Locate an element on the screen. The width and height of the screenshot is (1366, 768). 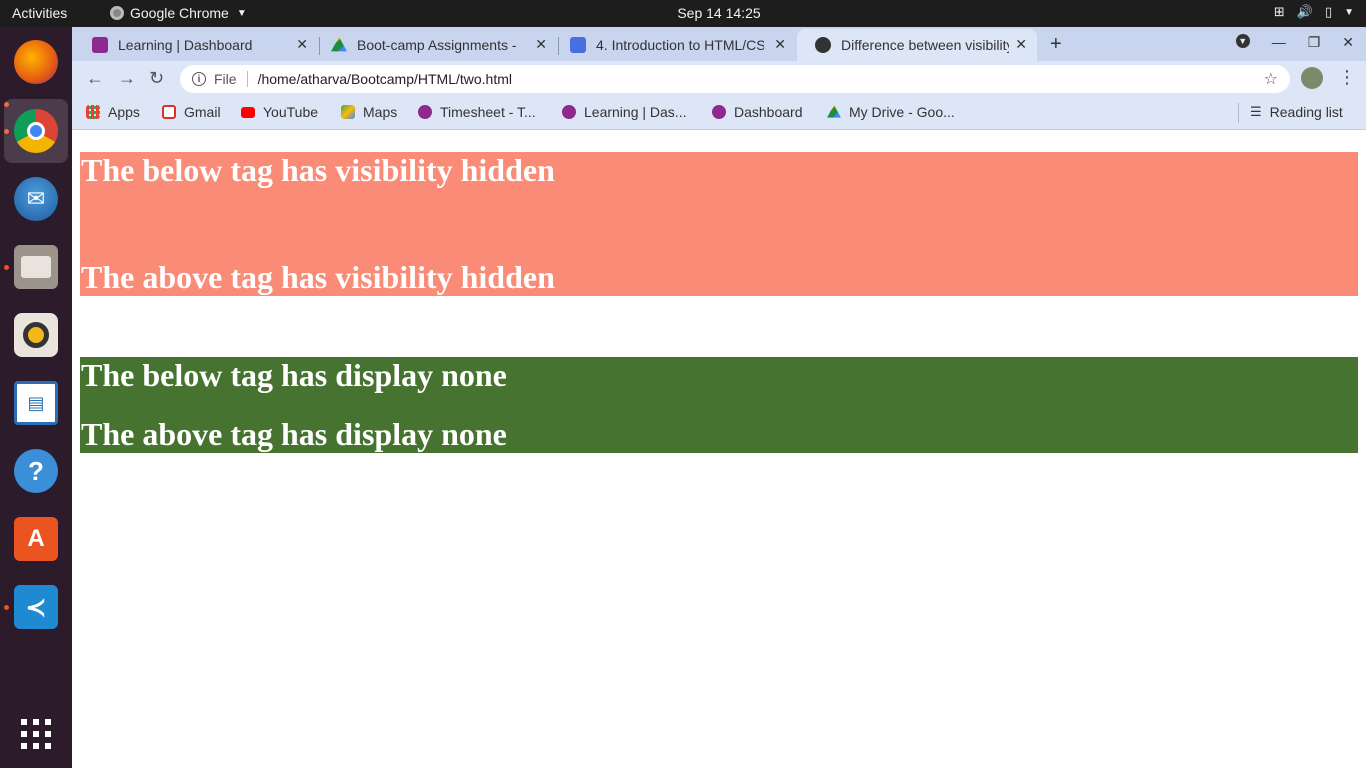
vscode-icon: ≺ is located at coordinates (36, 607).